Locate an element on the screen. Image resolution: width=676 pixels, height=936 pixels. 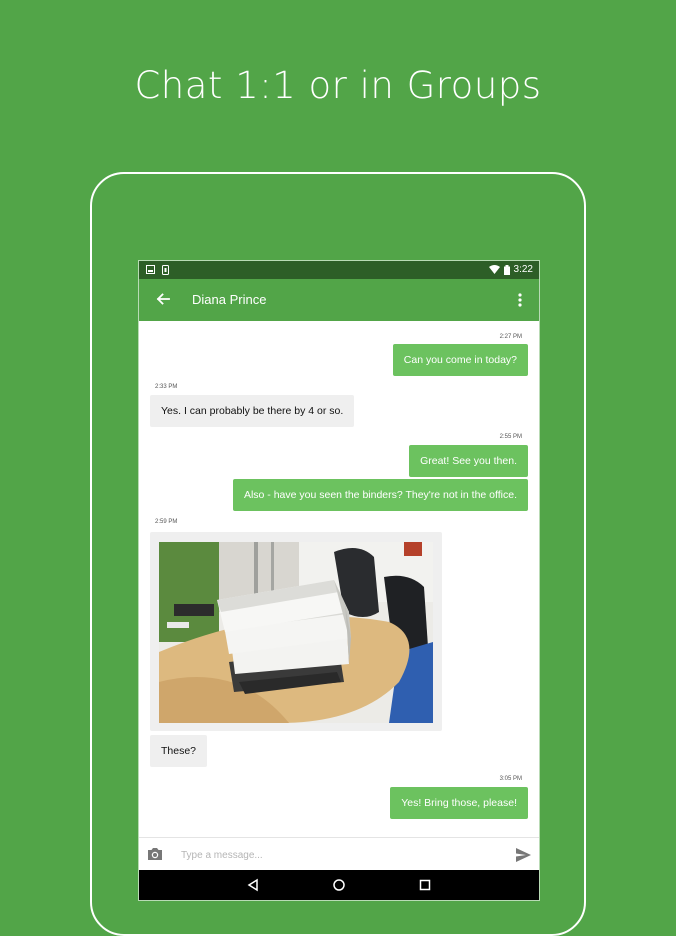
status-bar: 3:22 is located at coordinates (339, 270).